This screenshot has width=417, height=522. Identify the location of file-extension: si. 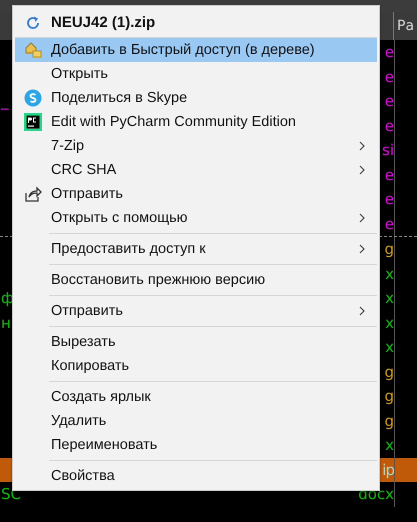
(388, 150).